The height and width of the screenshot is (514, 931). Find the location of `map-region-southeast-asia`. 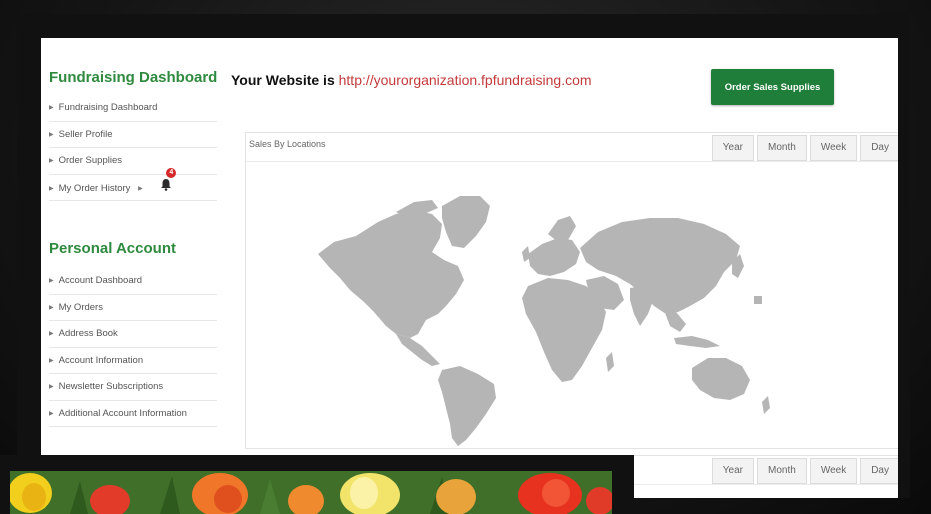

map-region-southeast-asia is located at coordinates (675, 321).